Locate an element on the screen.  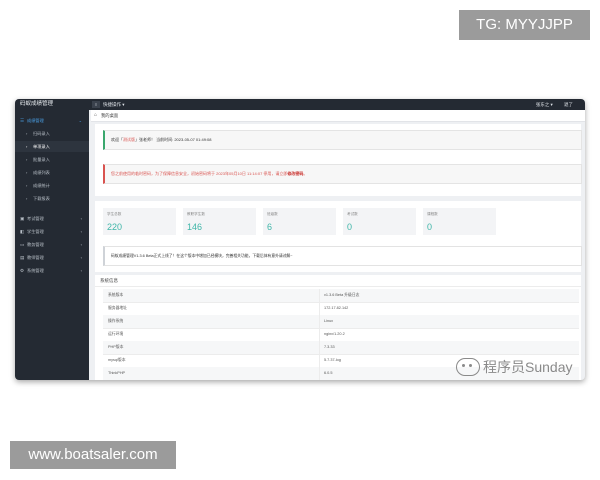
quick-actions-menu: 快捷操作 ▾ is located at coordinates (114, 104).